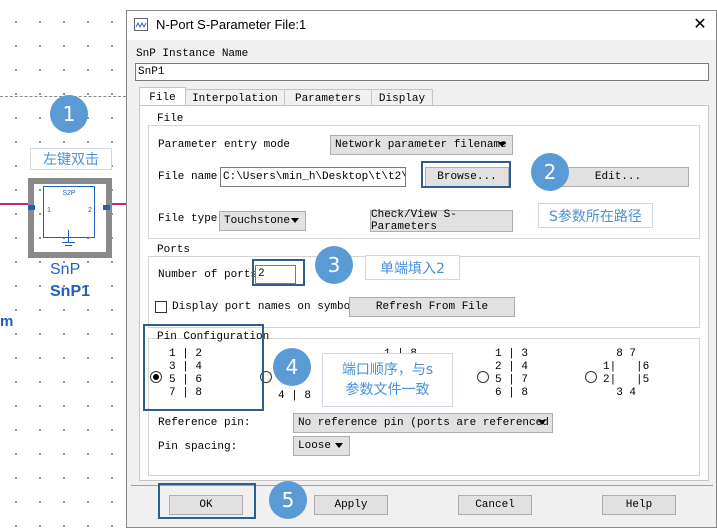 The width and height of the screenshot is (717, 528). What do you see at coordinates (334, 265) in the screenshot?
I see `step-badge-3: 3` at bounding box center [334, 265].